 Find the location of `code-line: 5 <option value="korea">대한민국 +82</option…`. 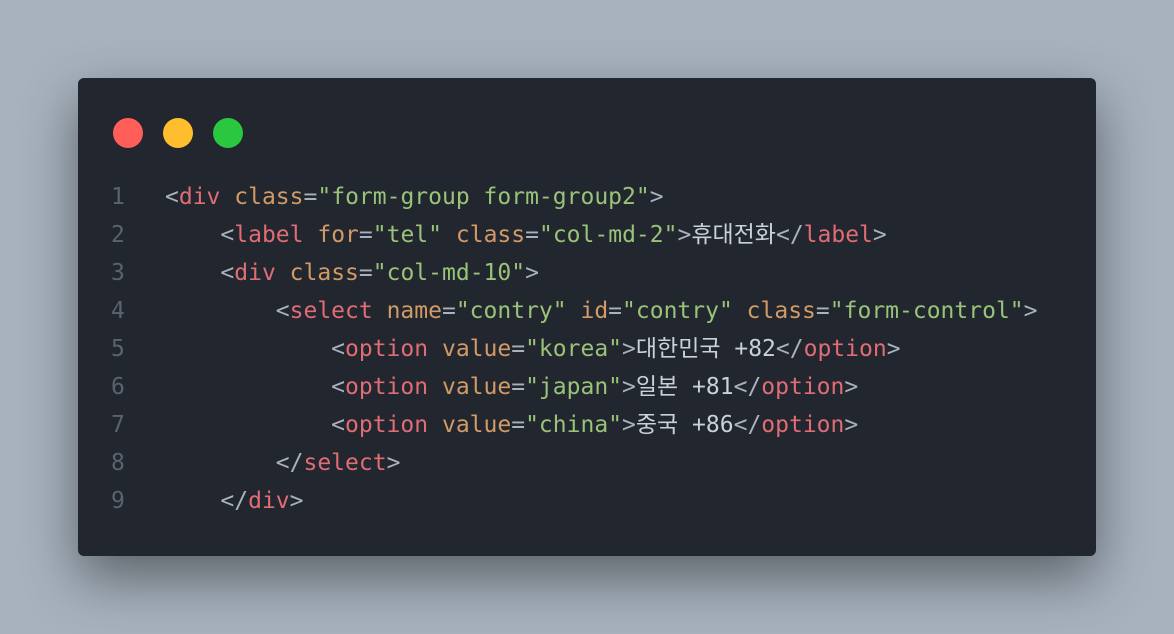

code-line: 5 <option value="korea">대한민국 +82</option… is located at coordinates (587, 349).